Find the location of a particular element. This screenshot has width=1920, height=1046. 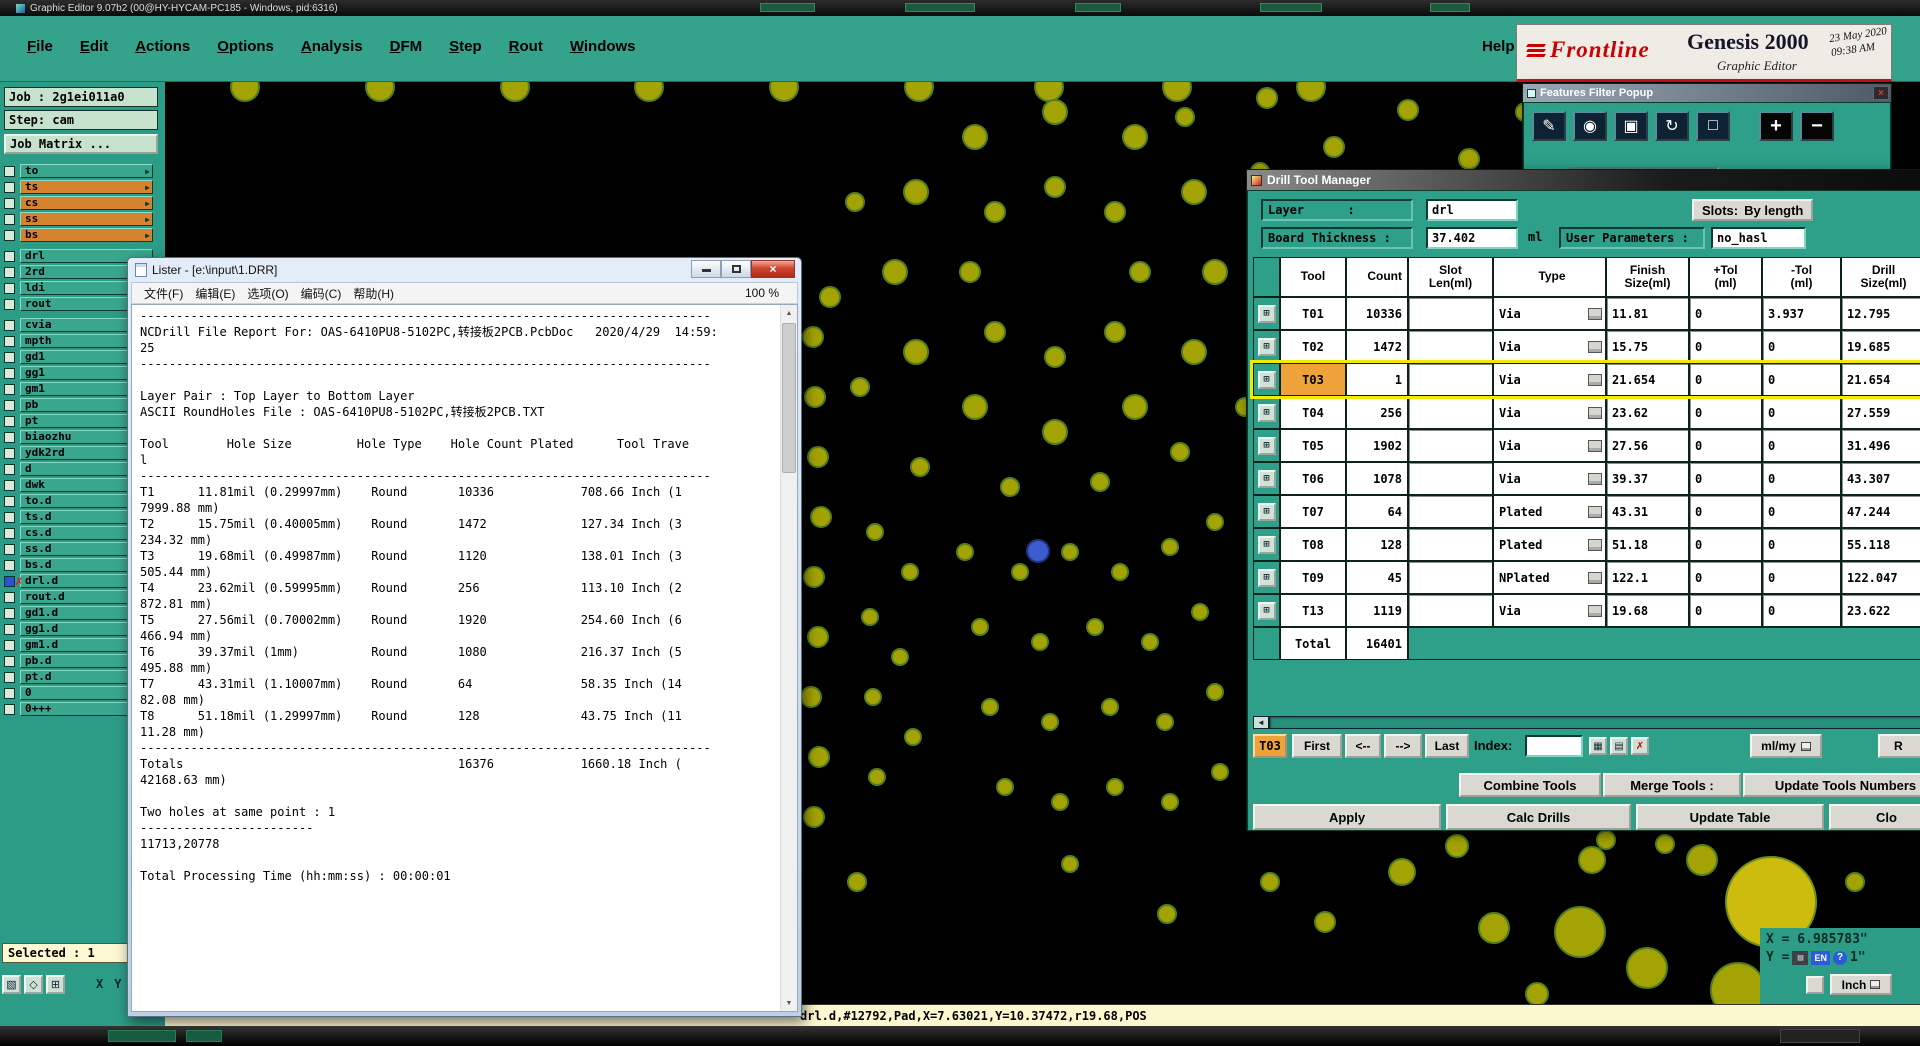

r-button-cut: R is located at coordinates (1899, 746).